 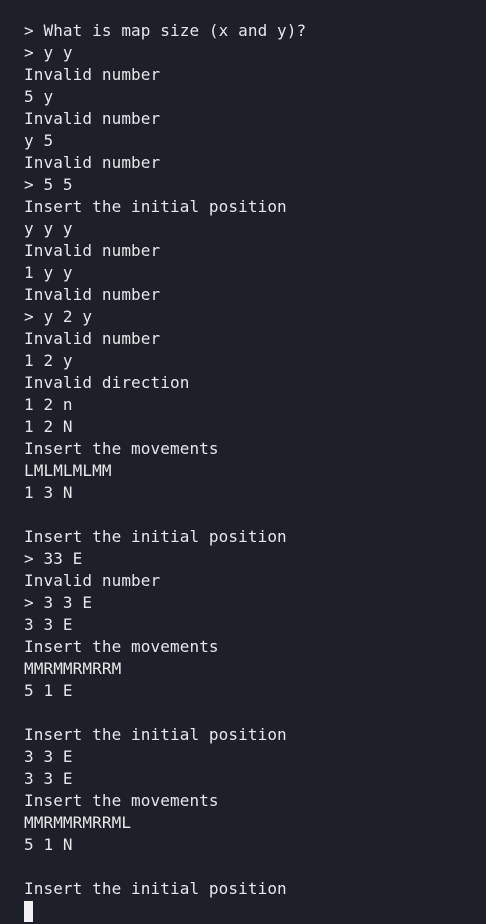 What do you see at coordinates (78, 822) in the screenshot?
I see `output-line: MMRMMRMRRML` at bounding box center [78, 822].